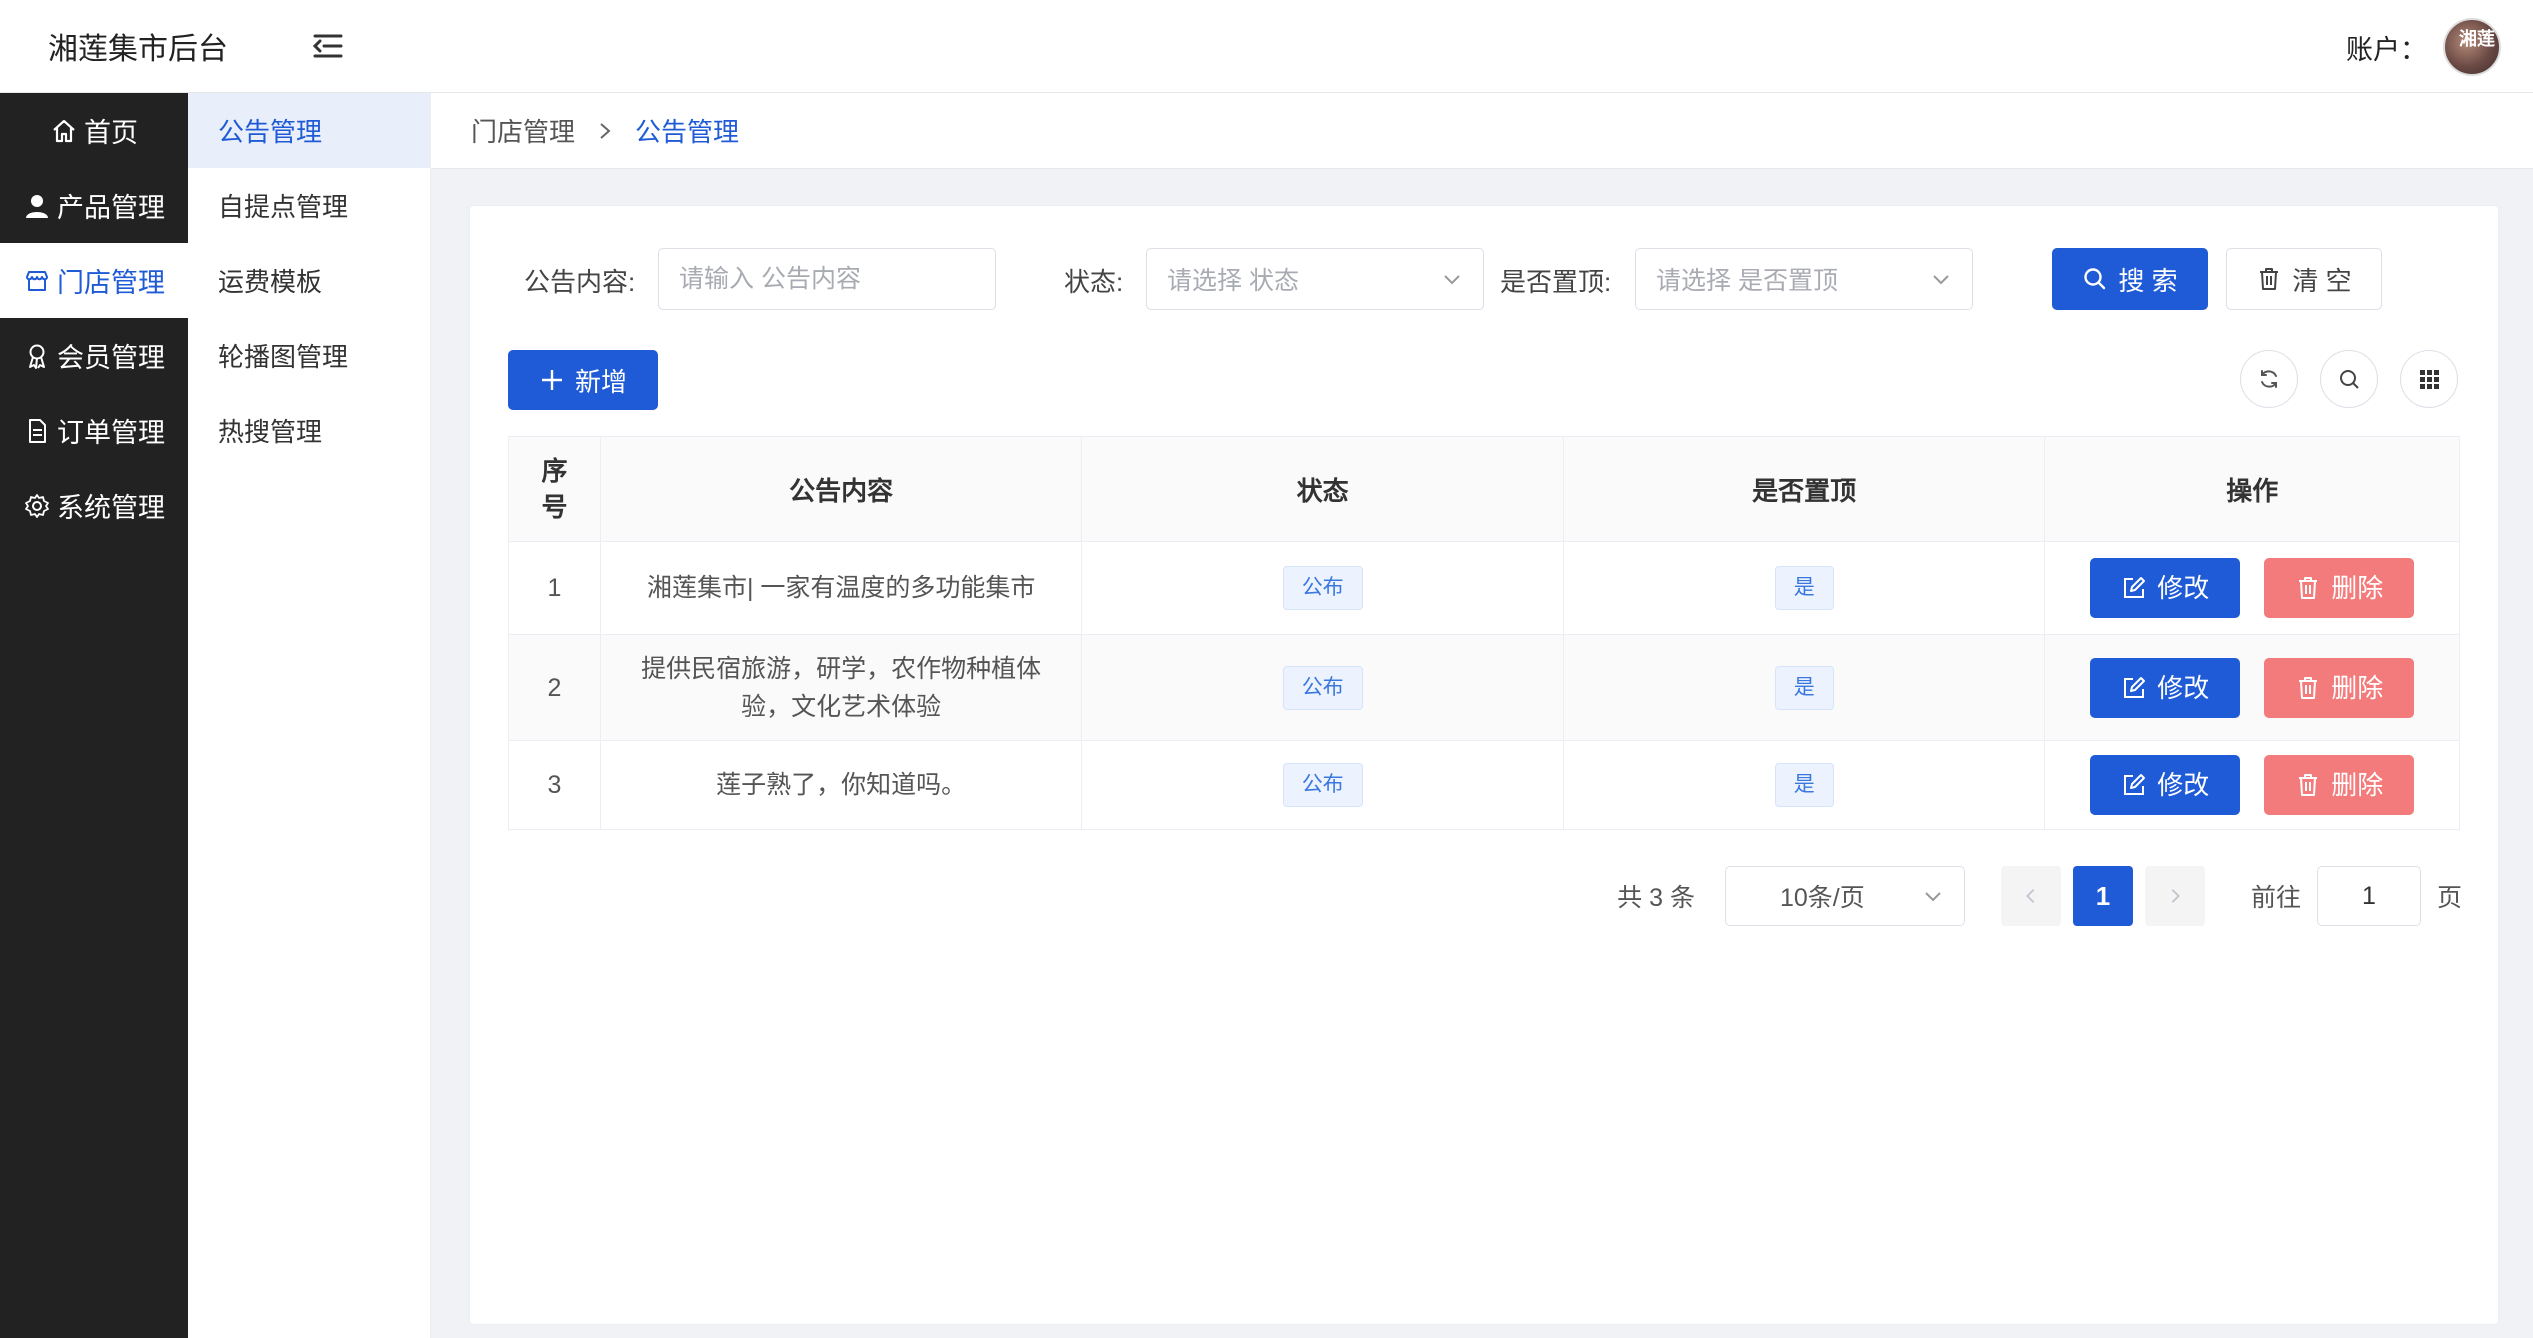 The width and height of the screenshot is (2533, 1338). What do you see at coordinates (309, 130) in the screenshot?
I see `submenu-item-notice: 公告管理` at bounding box center [309, 130].